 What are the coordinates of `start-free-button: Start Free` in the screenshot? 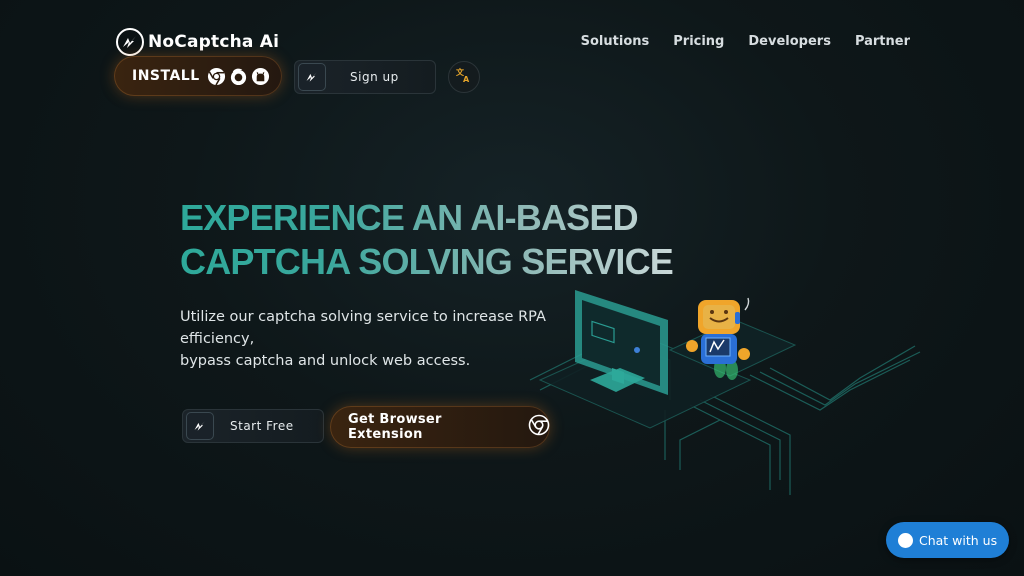 It's located at (253, 426).